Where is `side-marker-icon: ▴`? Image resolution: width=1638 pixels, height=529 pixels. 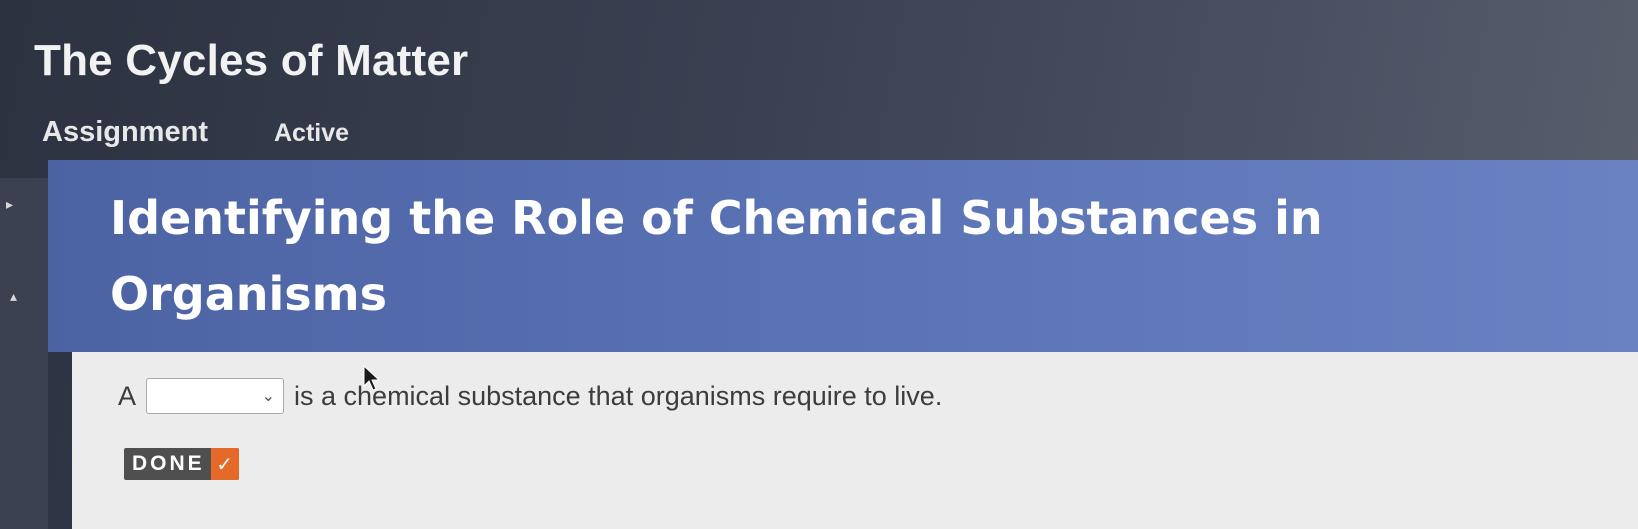 side-marker-icon: ▴ is located at coordinates (14, 296).